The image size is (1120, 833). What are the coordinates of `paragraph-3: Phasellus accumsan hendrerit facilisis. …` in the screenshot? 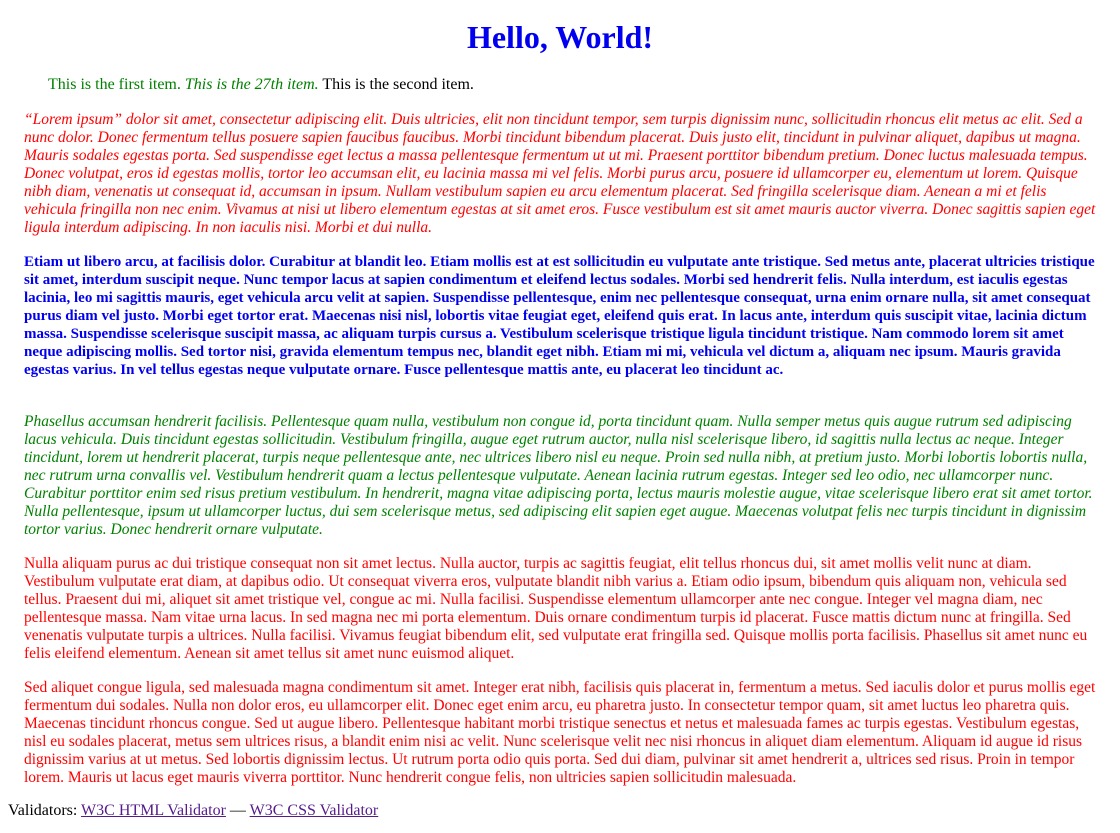 It's located at (558, 475).